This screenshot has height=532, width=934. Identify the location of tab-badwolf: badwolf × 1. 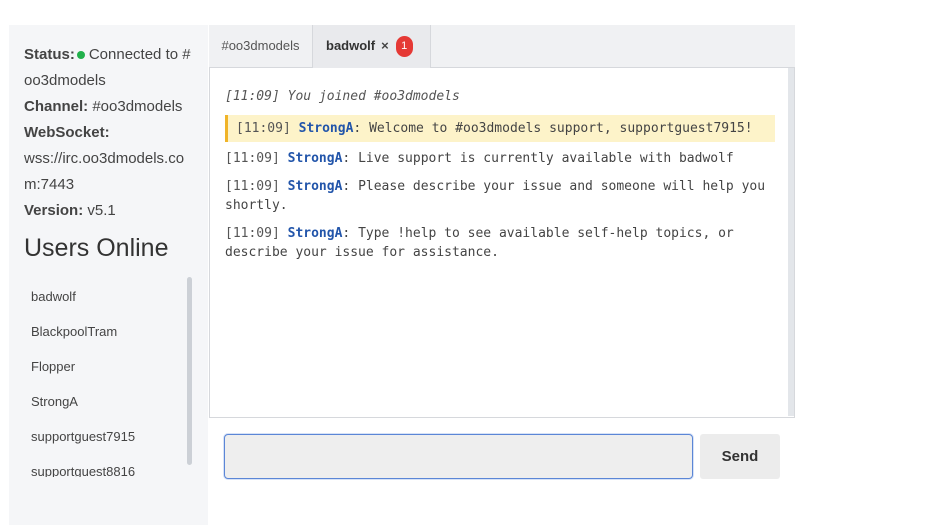
(372, 46).